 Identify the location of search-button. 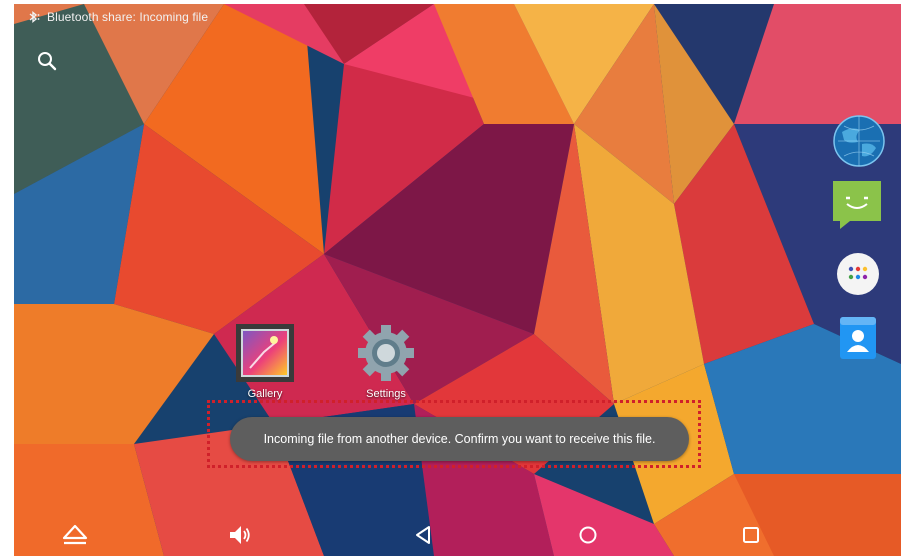
(47, 61).